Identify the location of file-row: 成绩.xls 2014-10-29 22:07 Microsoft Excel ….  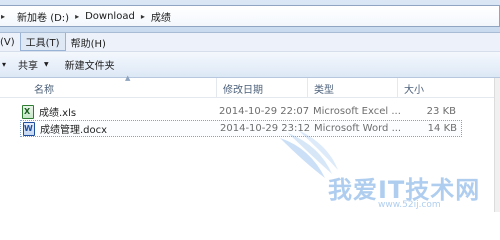
(241, 111).